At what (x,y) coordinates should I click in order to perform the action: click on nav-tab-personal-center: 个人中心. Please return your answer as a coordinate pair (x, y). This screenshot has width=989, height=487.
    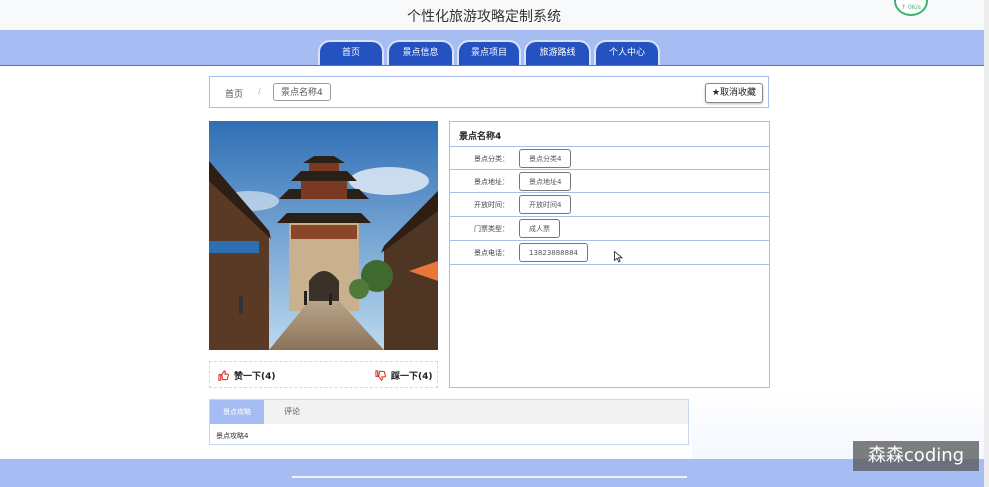
    Looking at the image, I should click on (627, 52).